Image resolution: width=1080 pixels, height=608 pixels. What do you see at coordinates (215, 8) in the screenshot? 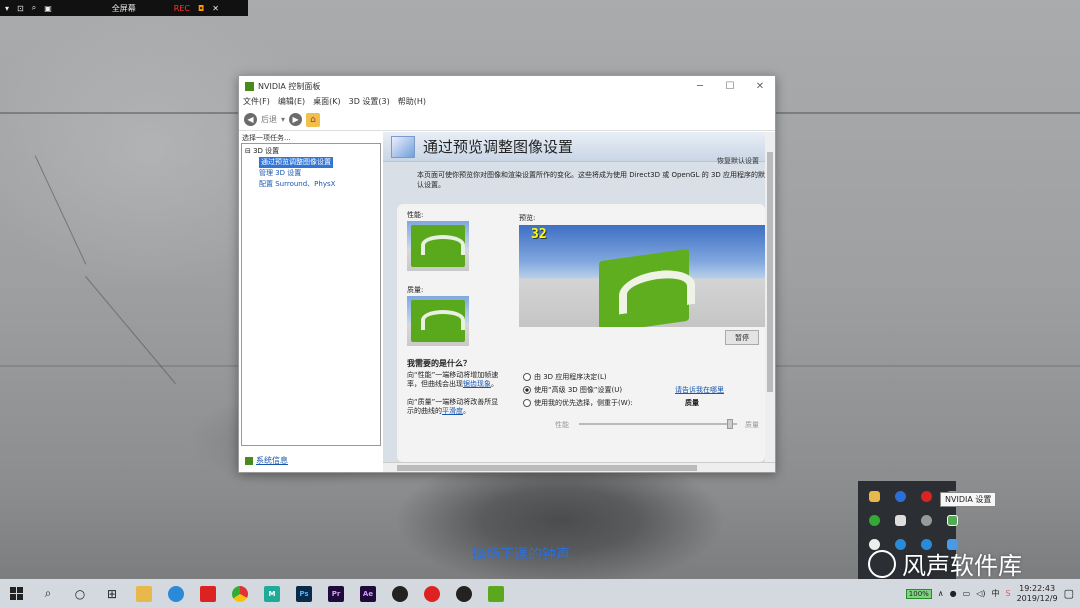
I see `close-icon: ✕` at bounding box center [215, 8].